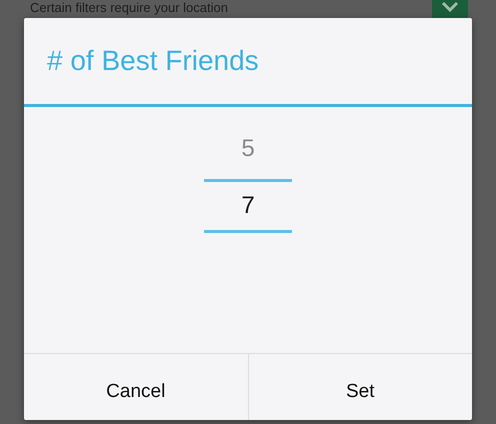  I want to click on set-button: Set, so click(360, 387).